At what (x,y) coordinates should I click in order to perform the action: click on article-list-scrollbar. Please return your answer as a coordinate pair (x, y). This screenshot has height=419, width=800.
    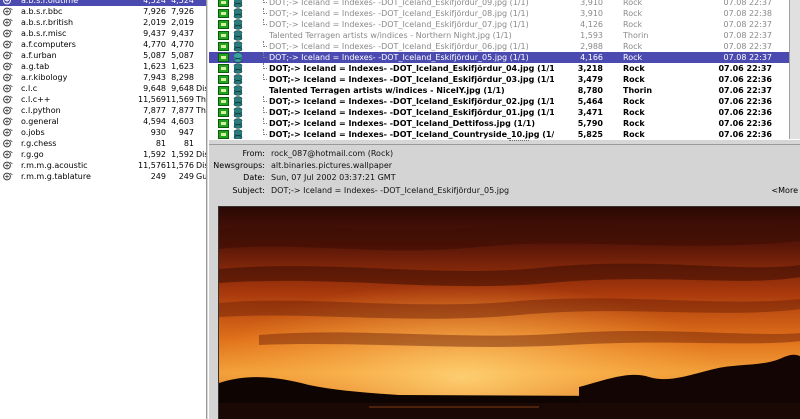
    Looking at the image, I should click on (794, 69).